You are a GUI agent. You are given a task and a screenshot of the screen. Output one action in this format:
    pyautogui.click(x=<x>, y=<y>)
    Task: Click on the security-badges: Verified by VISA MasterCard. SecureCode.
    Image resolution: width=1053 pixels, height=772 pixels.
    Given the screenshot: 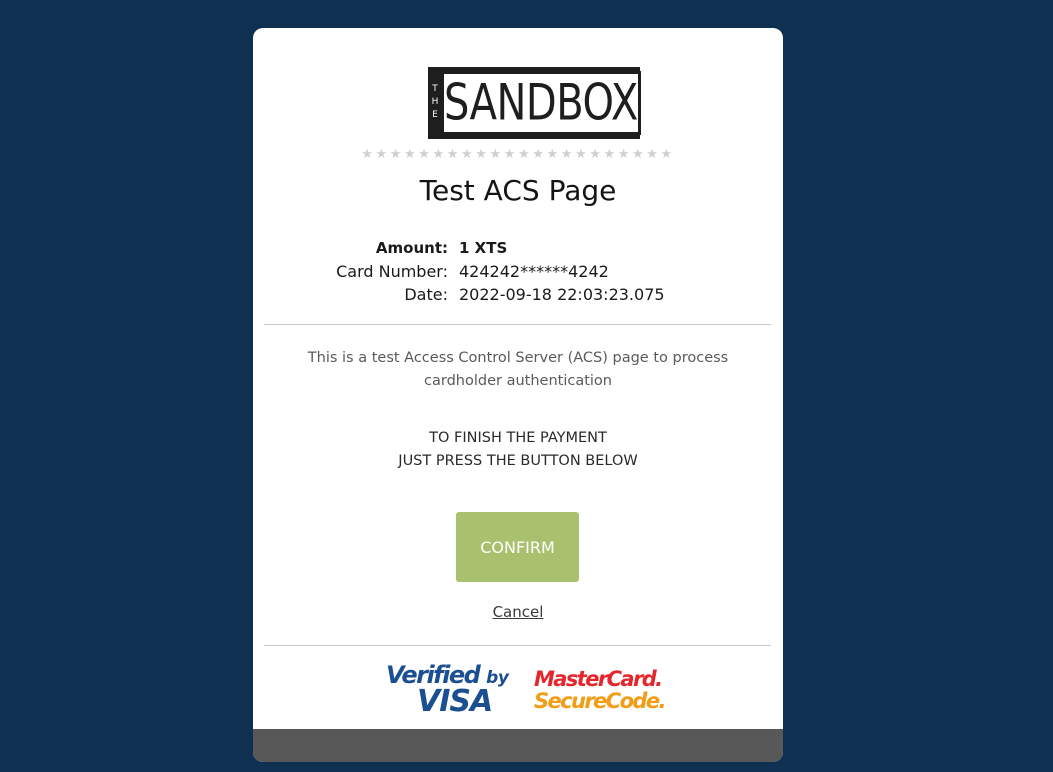 What is the action you would take?
    pyautogui.click(x=518, y=690)
    